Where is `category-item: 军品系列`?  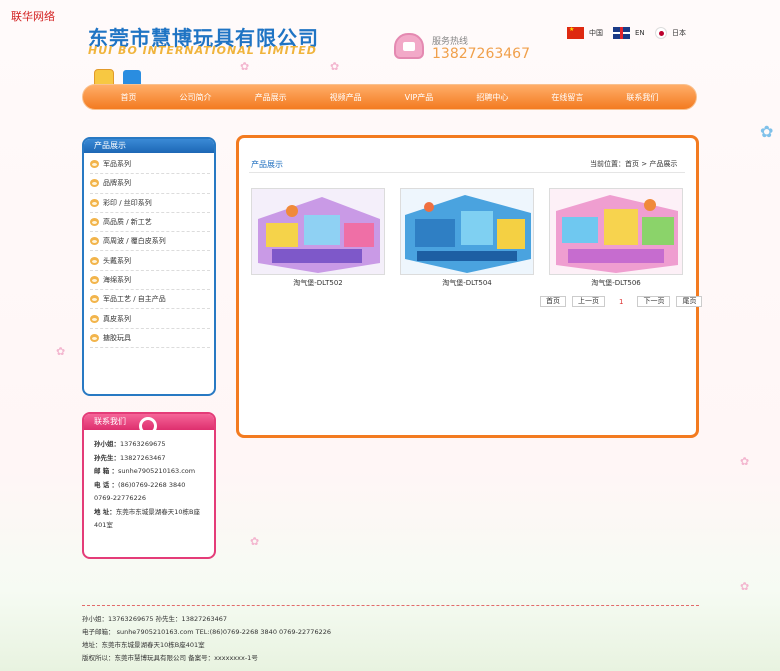 category-item: 军品系列 is located at coordinates (150, 165).